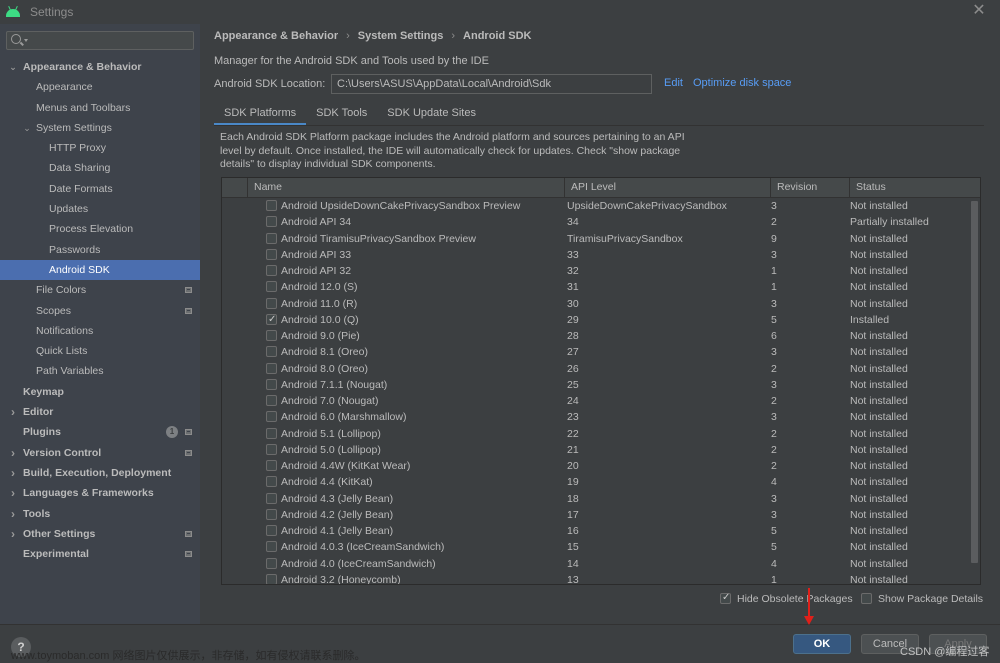 The width and height of the screenshot is (1000, 663). What do you see at coordinates (596, 450) in the screenshot?
I see `table-row: Android 5.0 (Lollipop) 21 2 Not installed` at bounding box center [596, 450].